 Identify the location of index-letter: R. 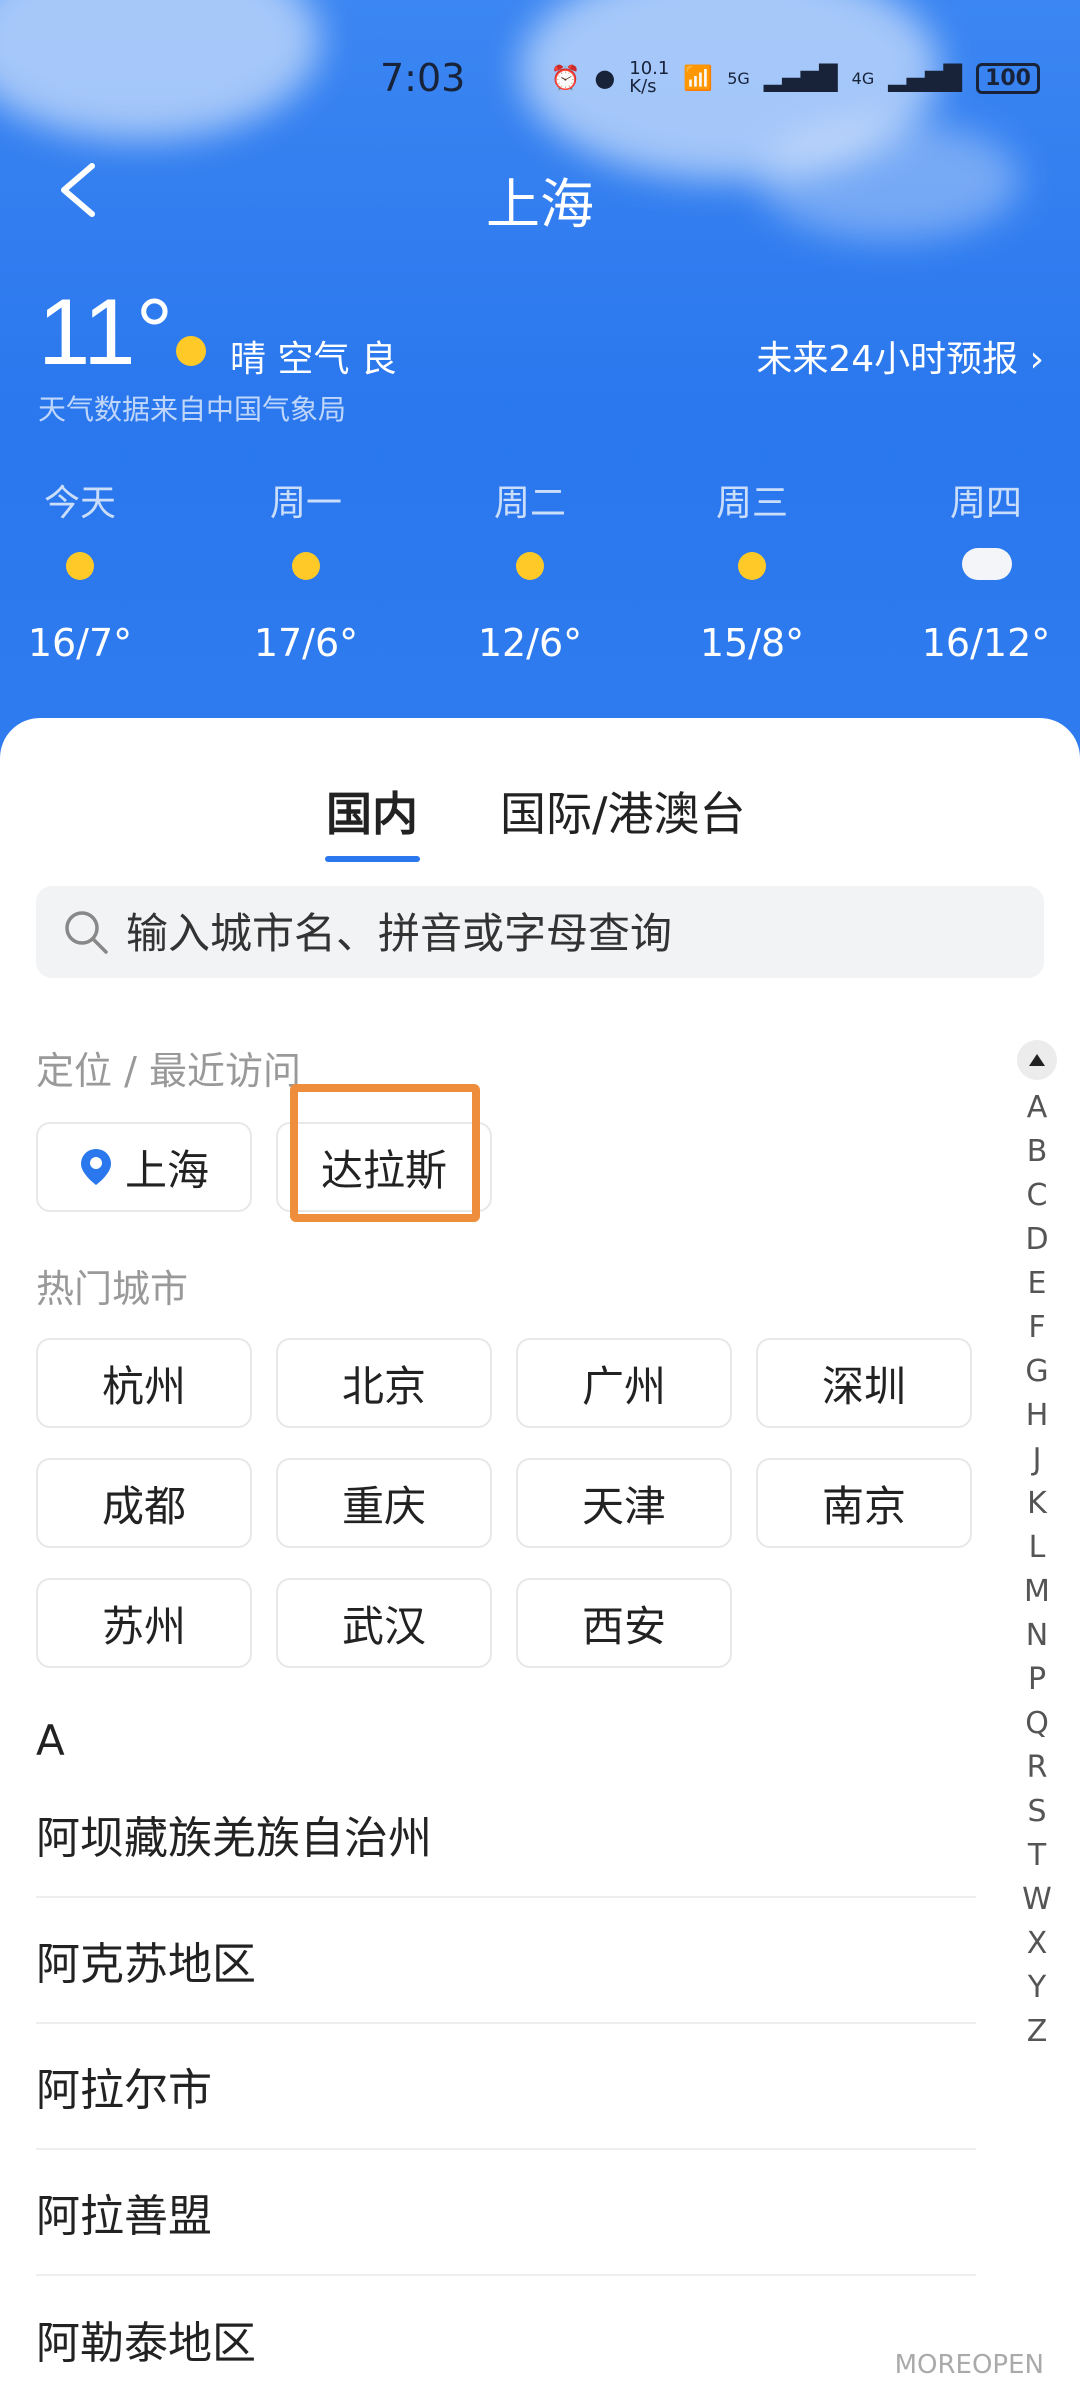
(1037, 1768).